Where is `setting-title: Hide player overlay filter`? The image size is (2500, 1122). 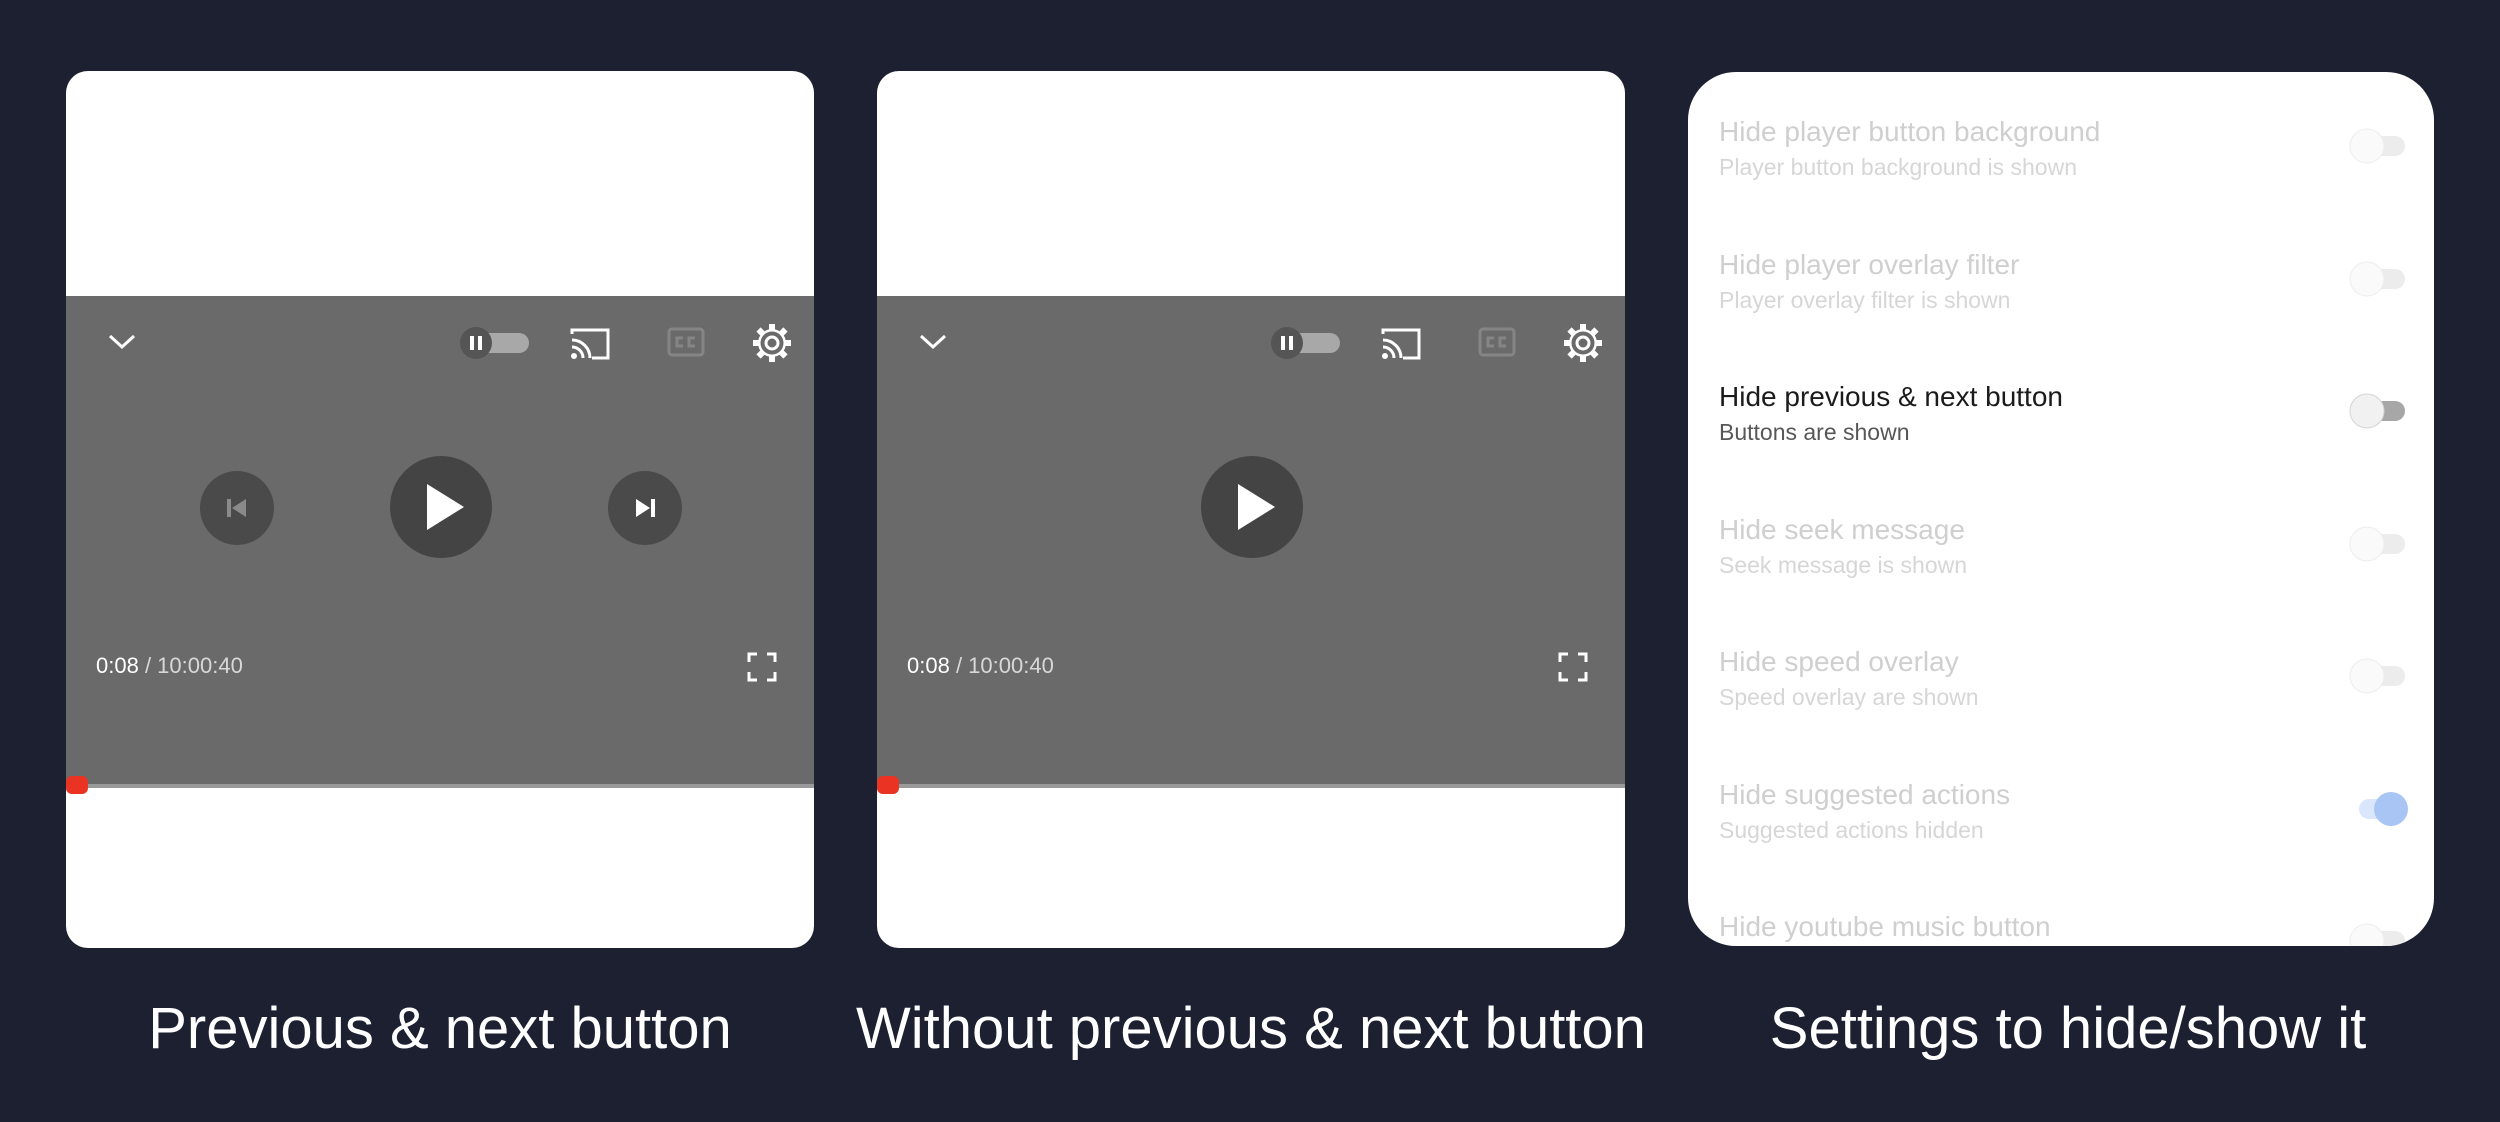
setting-title: Hide player overlay filter is located at coordinates (1869, 264).